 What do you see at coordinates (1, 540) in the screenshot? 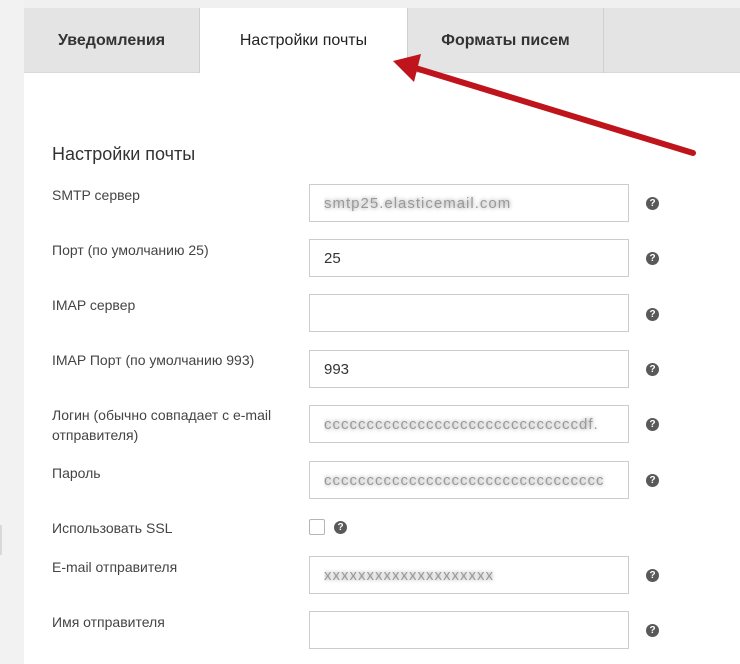
I see `left-strip-divider` at bounding box center [1, 540].